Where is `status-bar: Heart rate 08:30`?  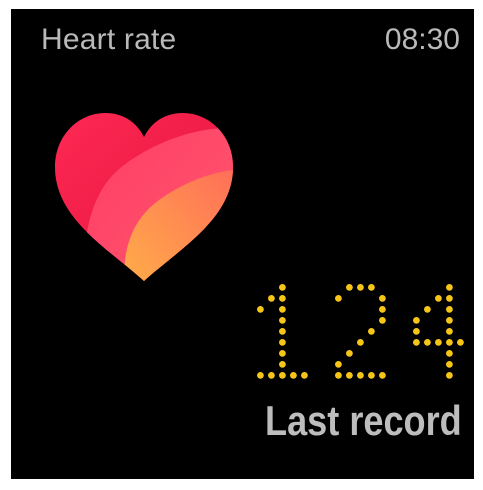
status-bar: Heart rate 08:30 is located at coordinates (242, 41).